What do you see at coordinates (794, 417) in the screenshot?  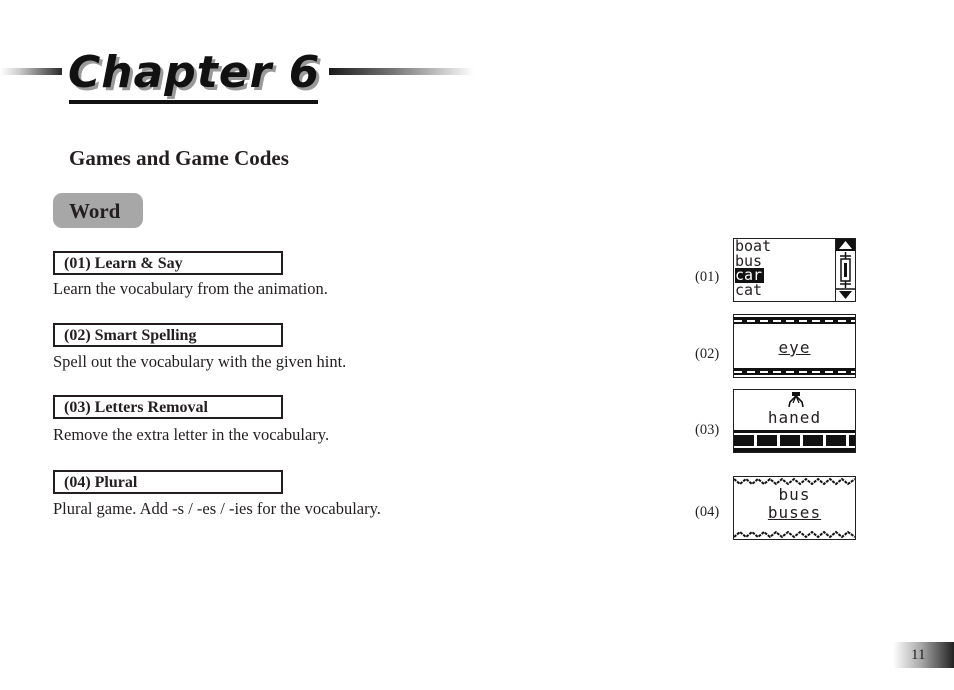 I see `scrambled-word: haned` at bounding box center [794, 417].